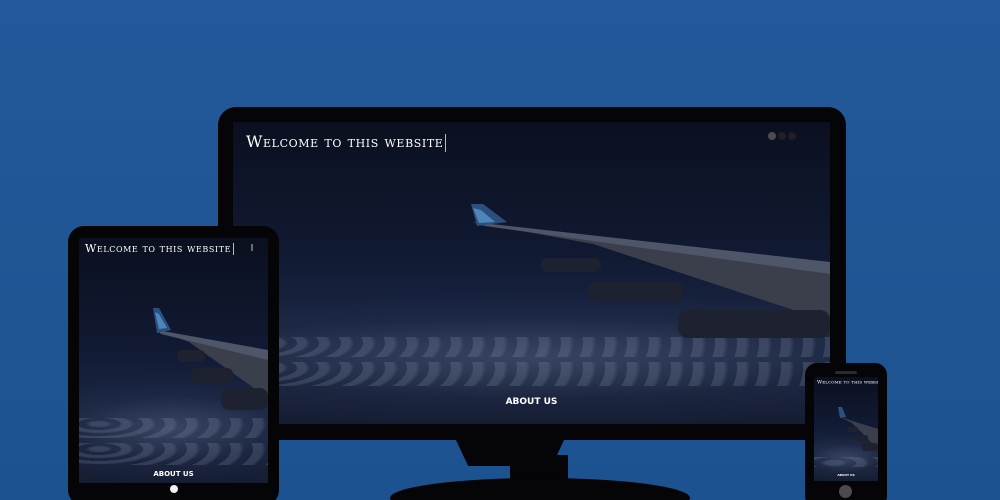 The height and width of the screenshot is (500, 1000). What do you see at coordinates (846, 372) in the screenshot?
I see `speaker-icon` at bounding box center [846, 372].